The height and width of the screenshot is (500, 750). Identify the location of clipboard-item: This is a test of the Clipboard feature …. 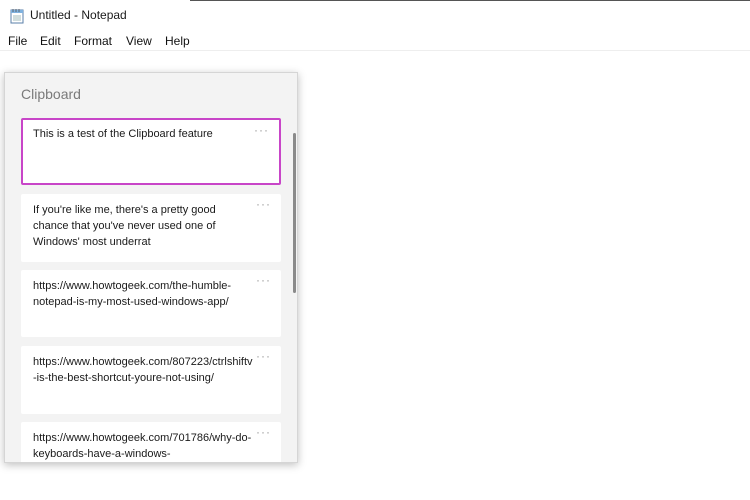
(151, 151).